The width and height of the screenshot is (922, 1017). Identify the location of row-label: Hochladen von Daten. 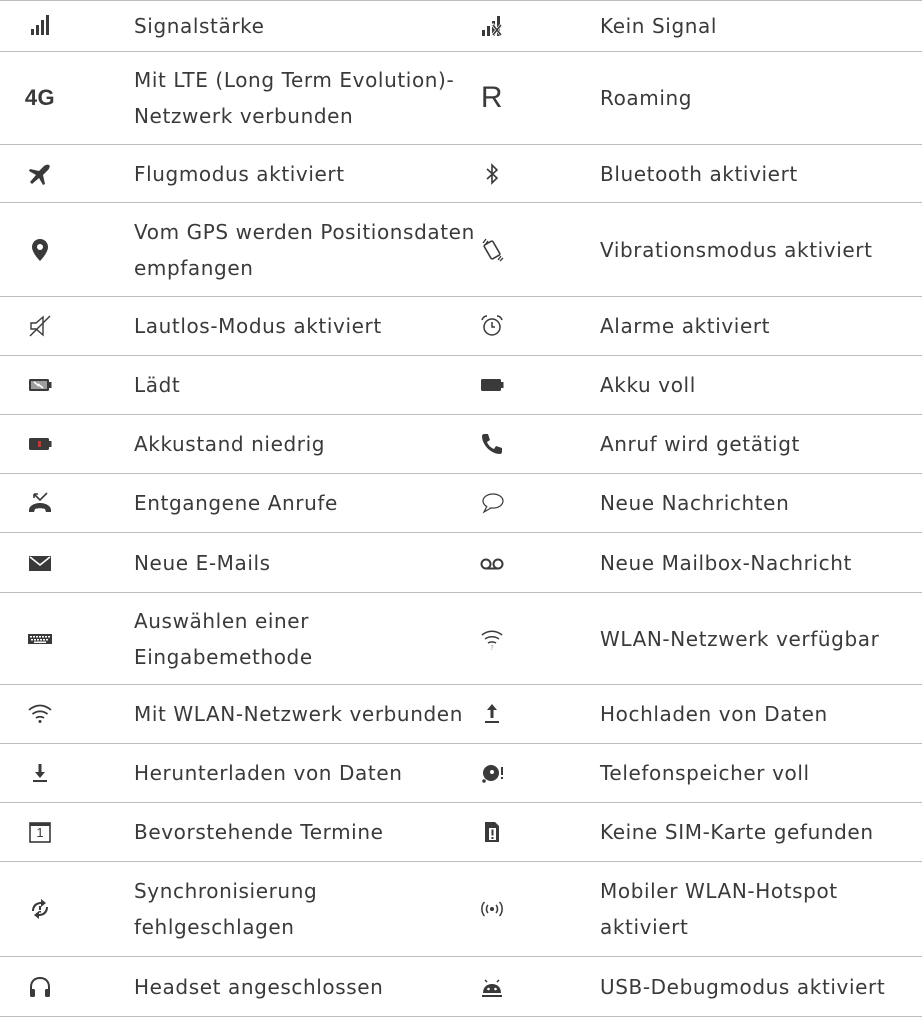
(714, 714).